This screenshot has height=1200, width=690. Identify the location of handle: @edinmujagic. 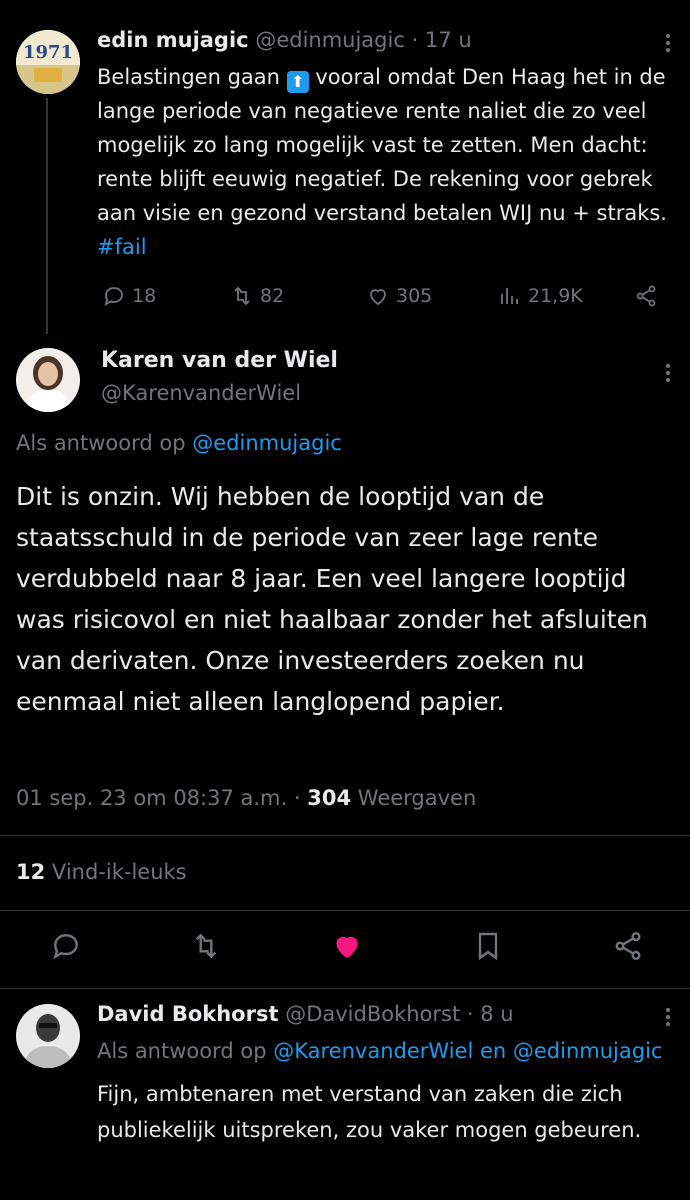
(330, 40).